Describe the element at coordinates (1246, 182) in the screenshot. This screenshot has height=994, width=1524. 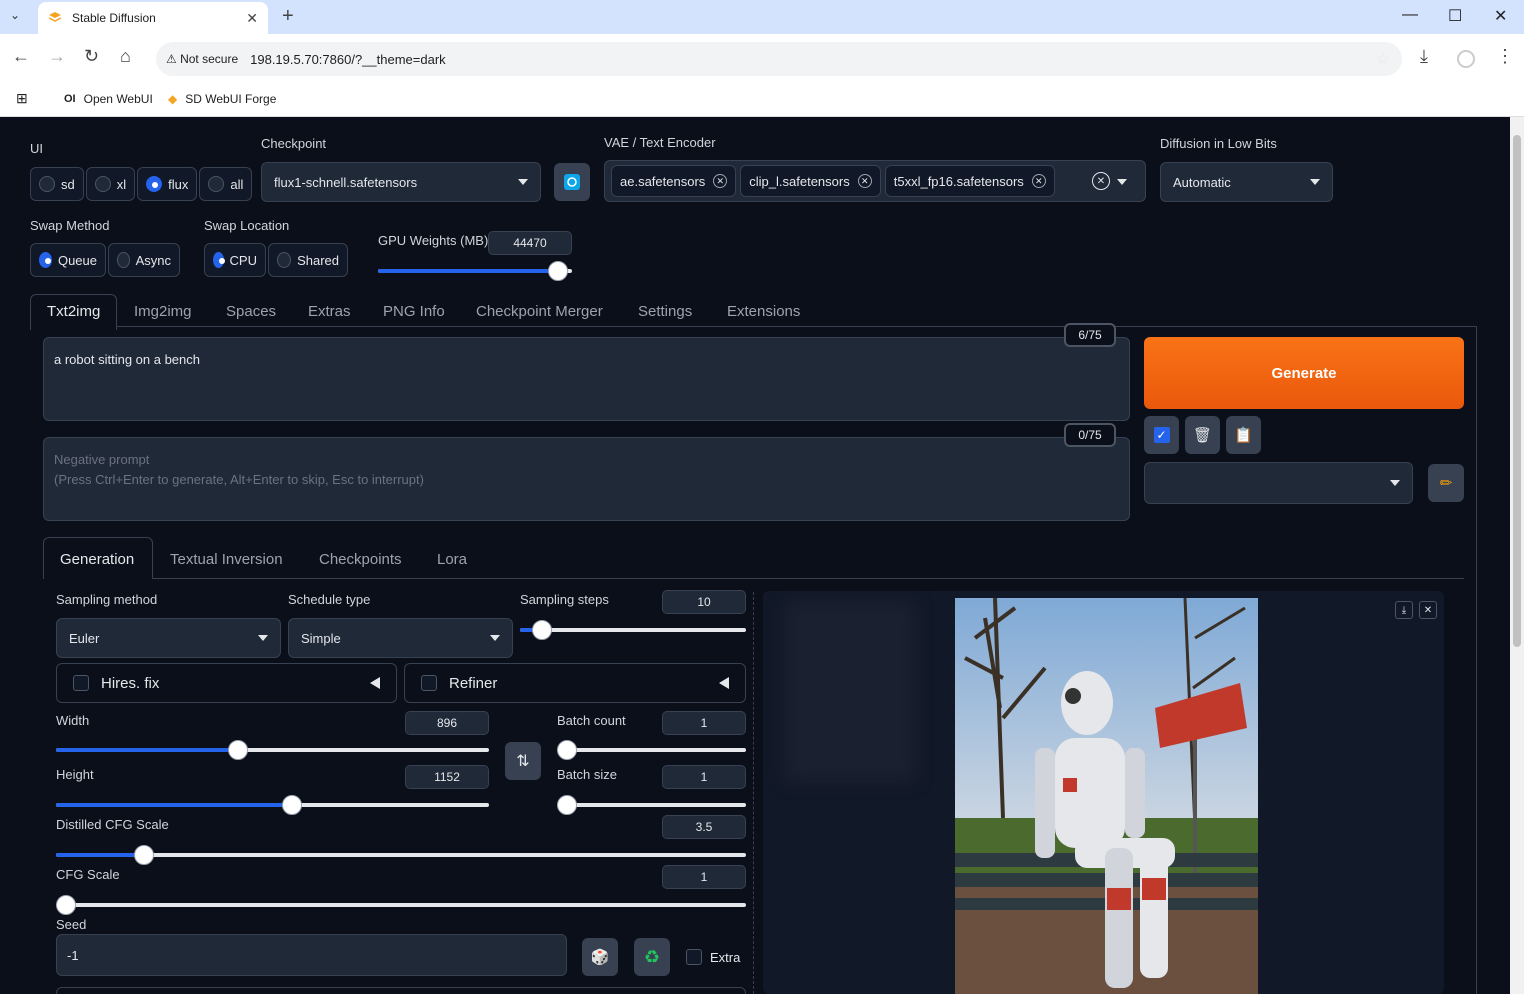
I see `lowbits-select: Automatic` at that location.